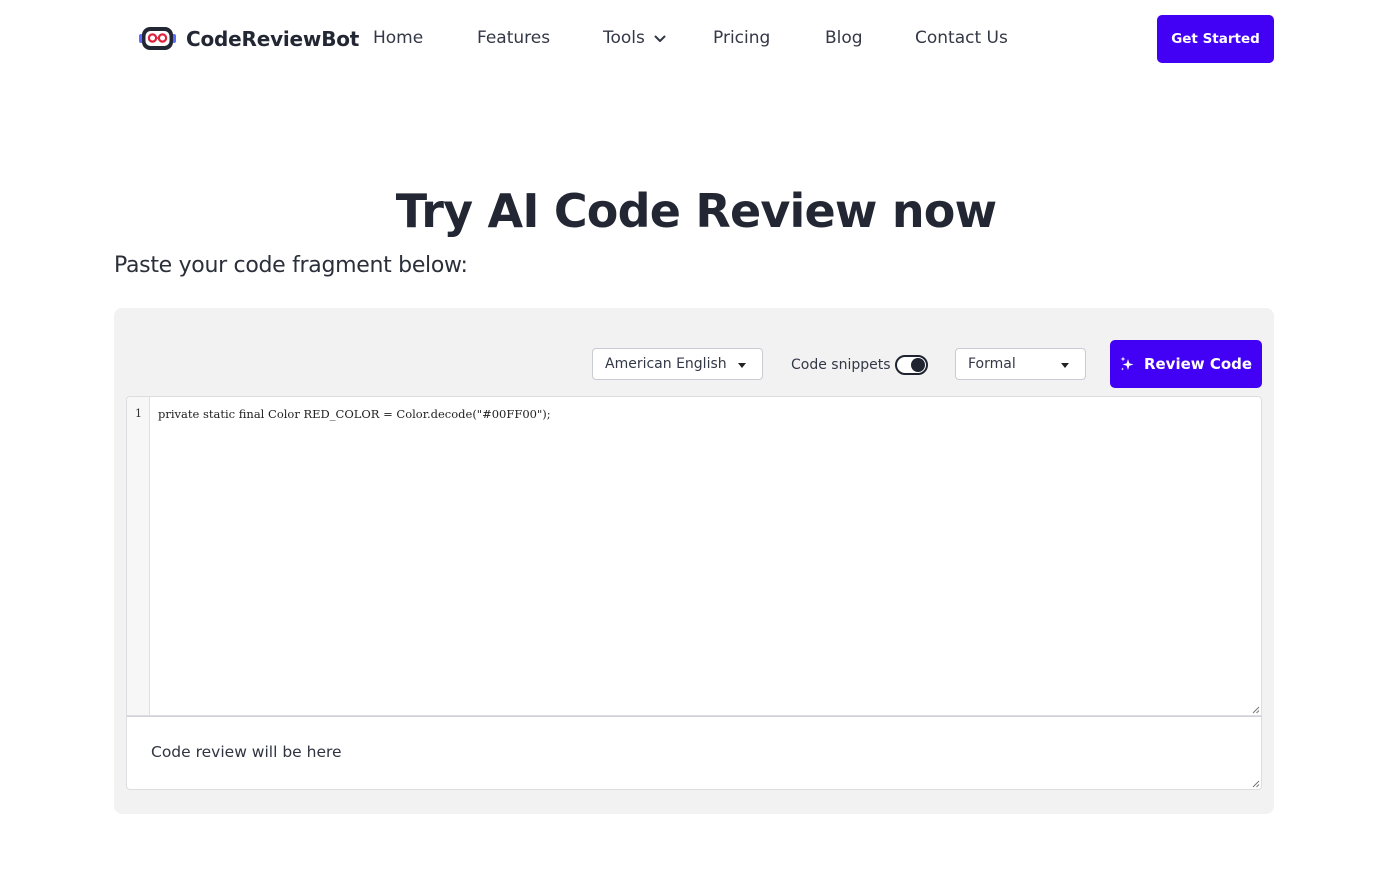 This screenshot has height=875, width=1392. I want to click on brand-link: CodeReviewBot, so click(248, 38).